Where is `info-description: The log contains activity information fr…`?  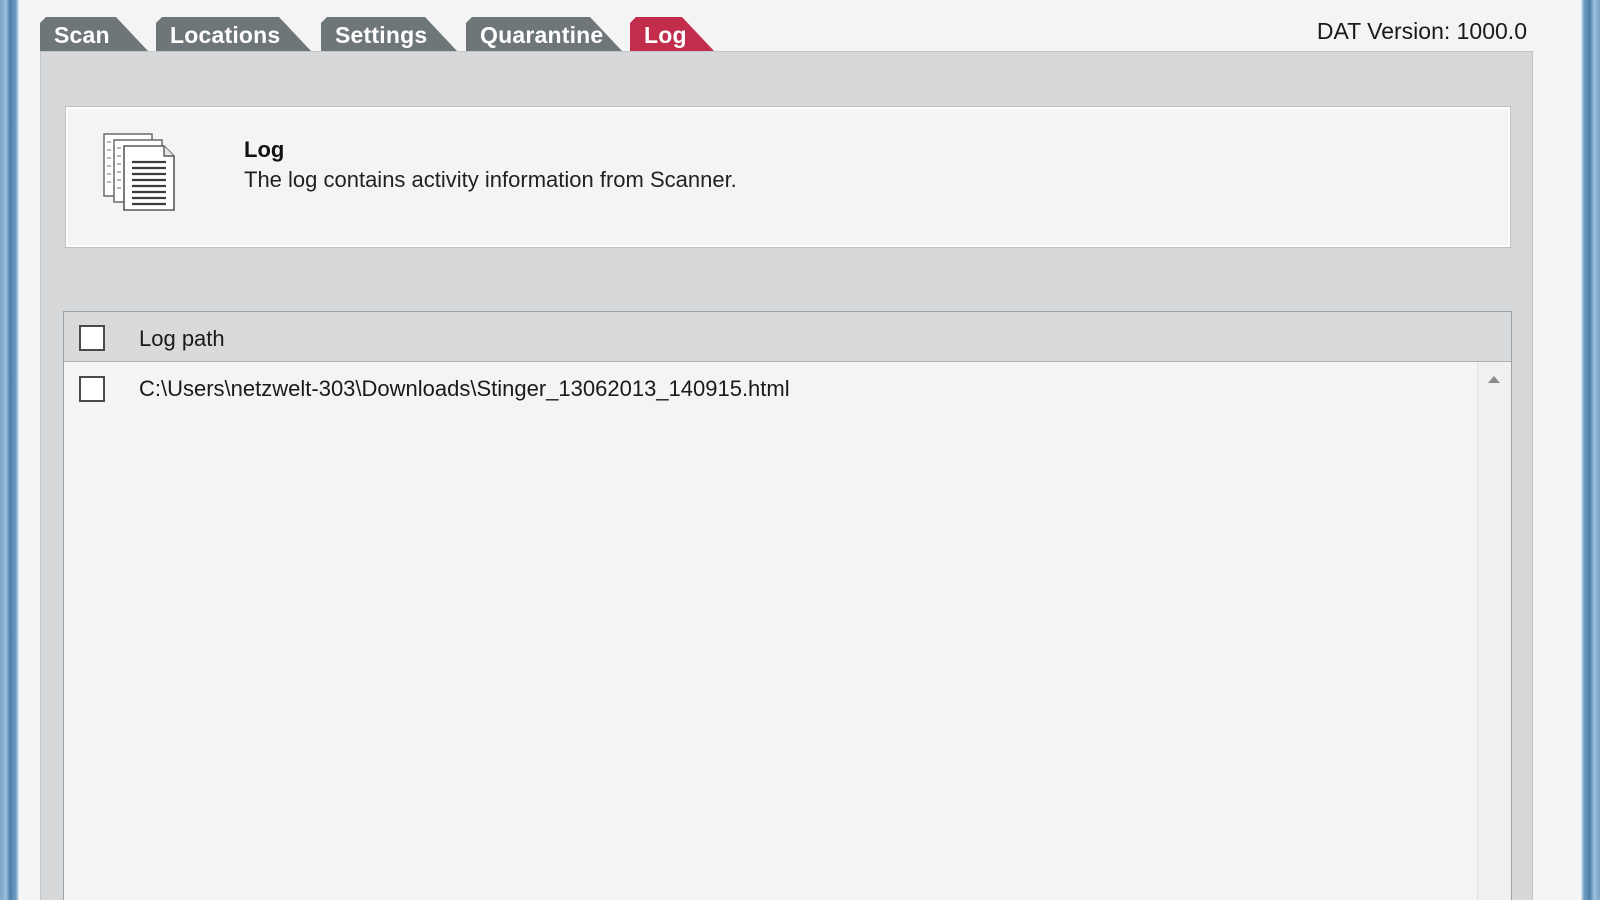 info-description: The log contains activity information fr… is located at coordinates (490, 179).